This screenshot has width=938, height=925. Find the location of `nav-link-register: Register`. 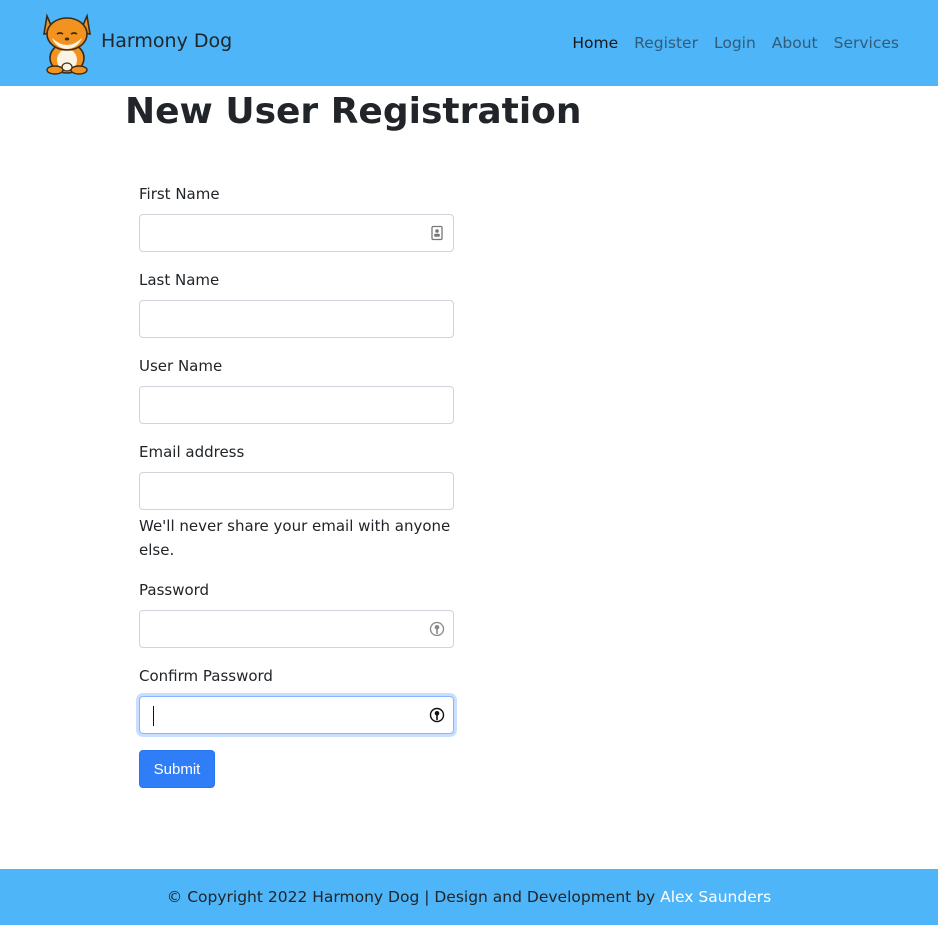

nav-link-register: Register is located at coordinates (666, 43).